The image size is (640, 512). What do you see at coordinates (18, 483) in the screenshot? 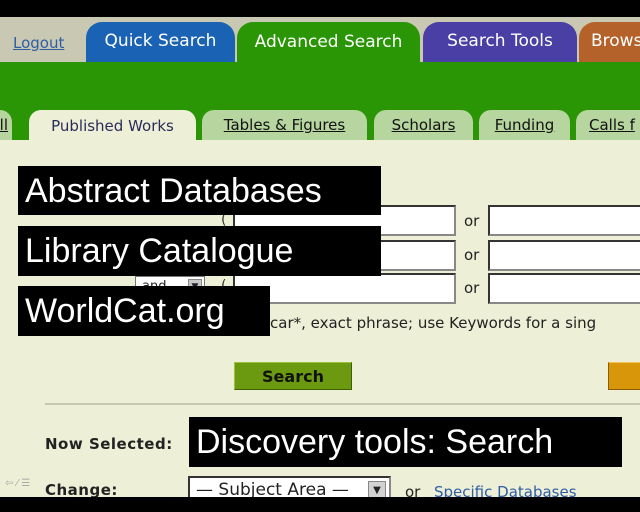
I see `nav-arrows-icon: ⇦ ⁄ ☰` at bounding box center [18, 483].